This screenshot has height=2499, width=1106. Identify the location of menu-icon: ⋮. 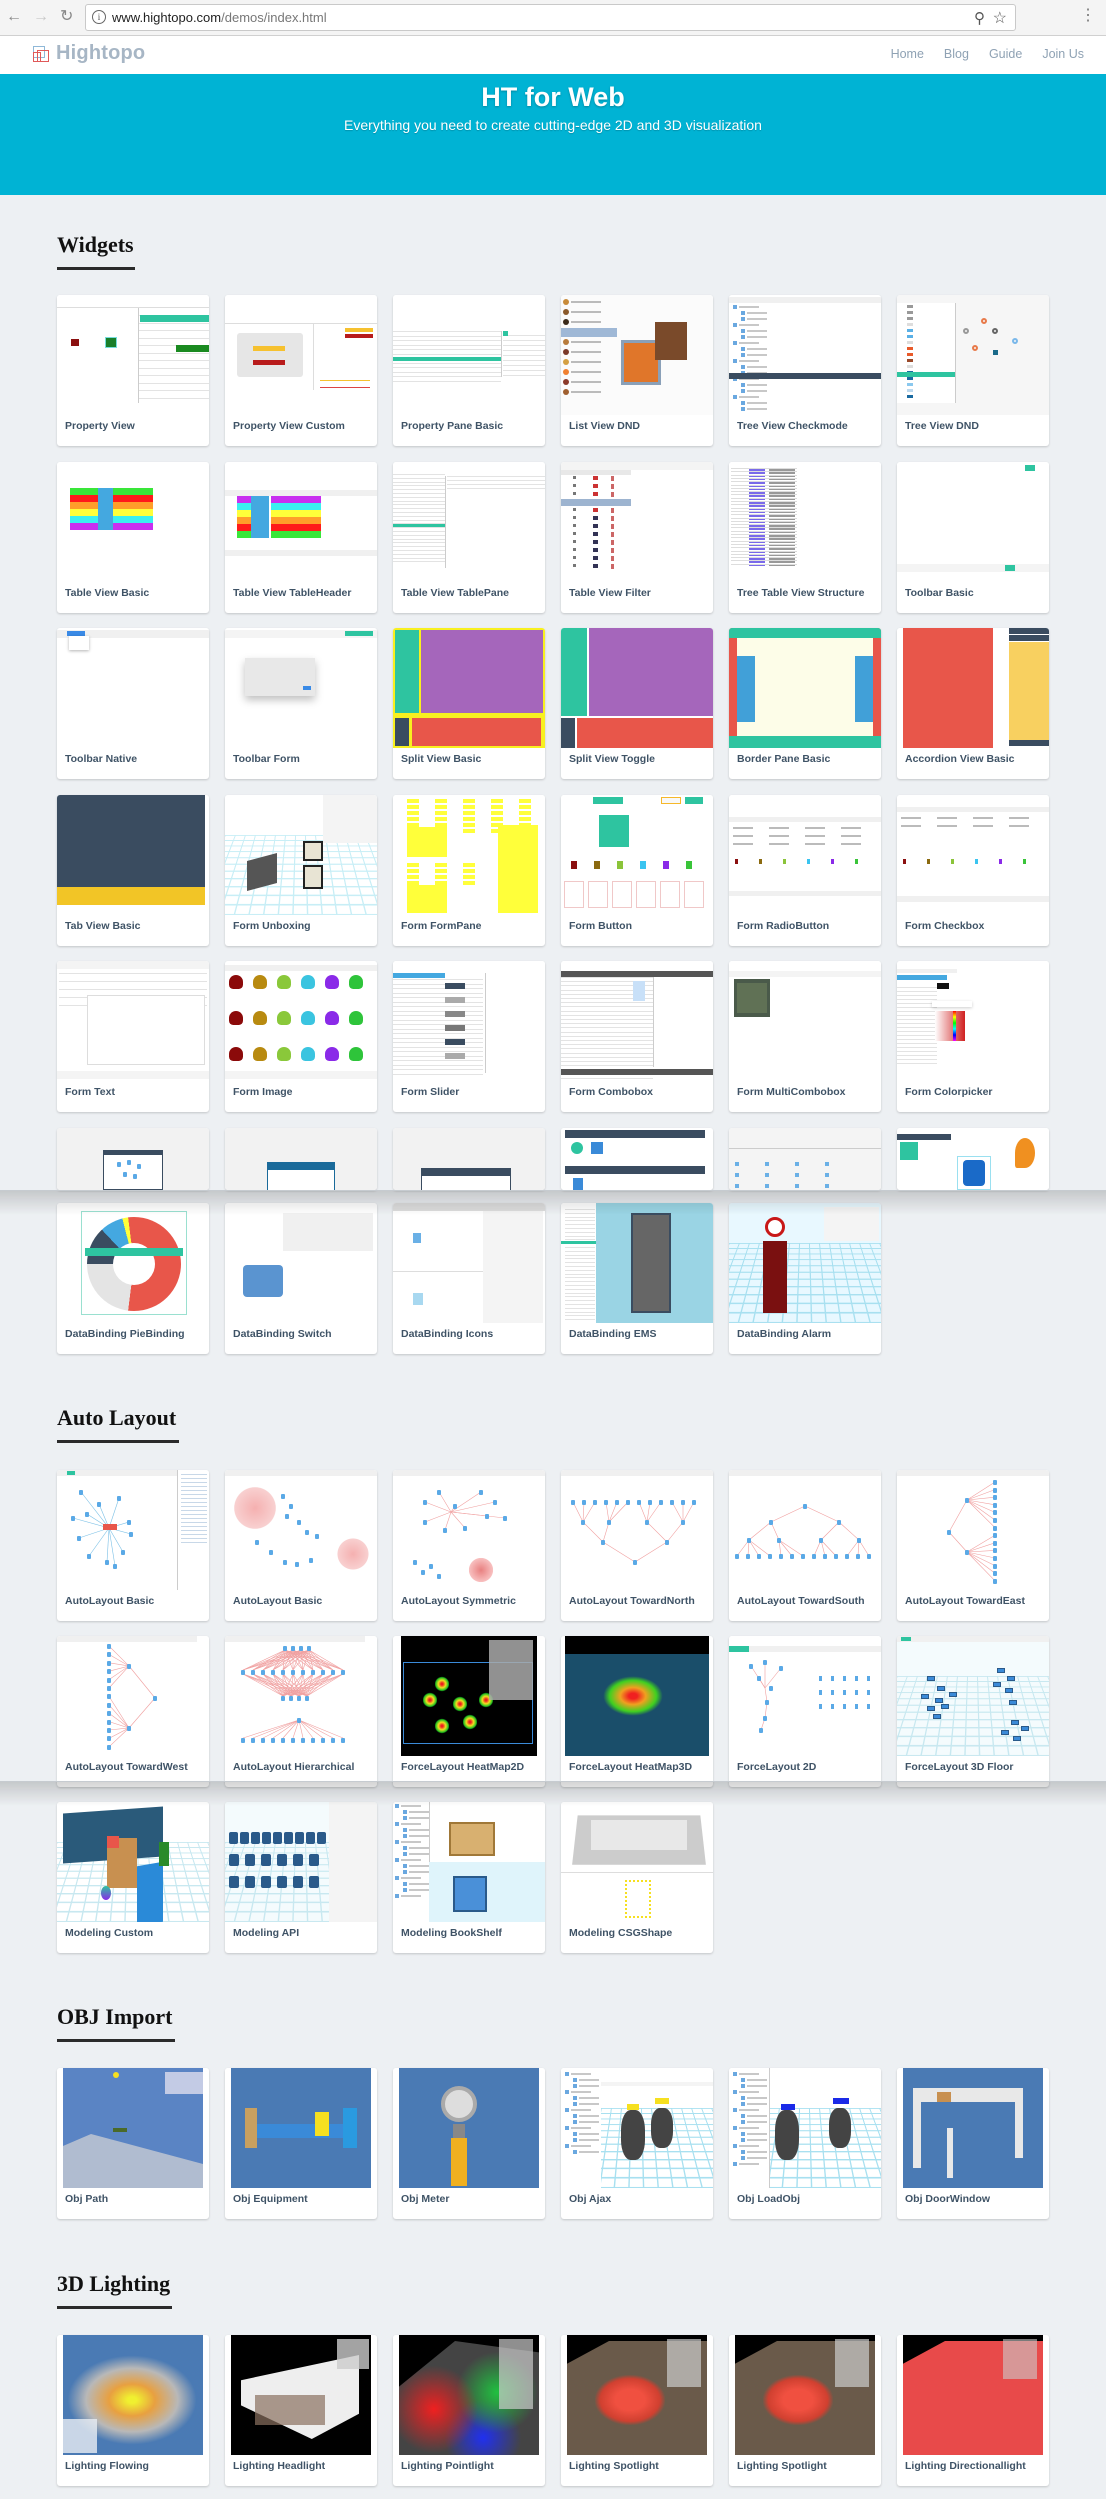
(1088, 16).